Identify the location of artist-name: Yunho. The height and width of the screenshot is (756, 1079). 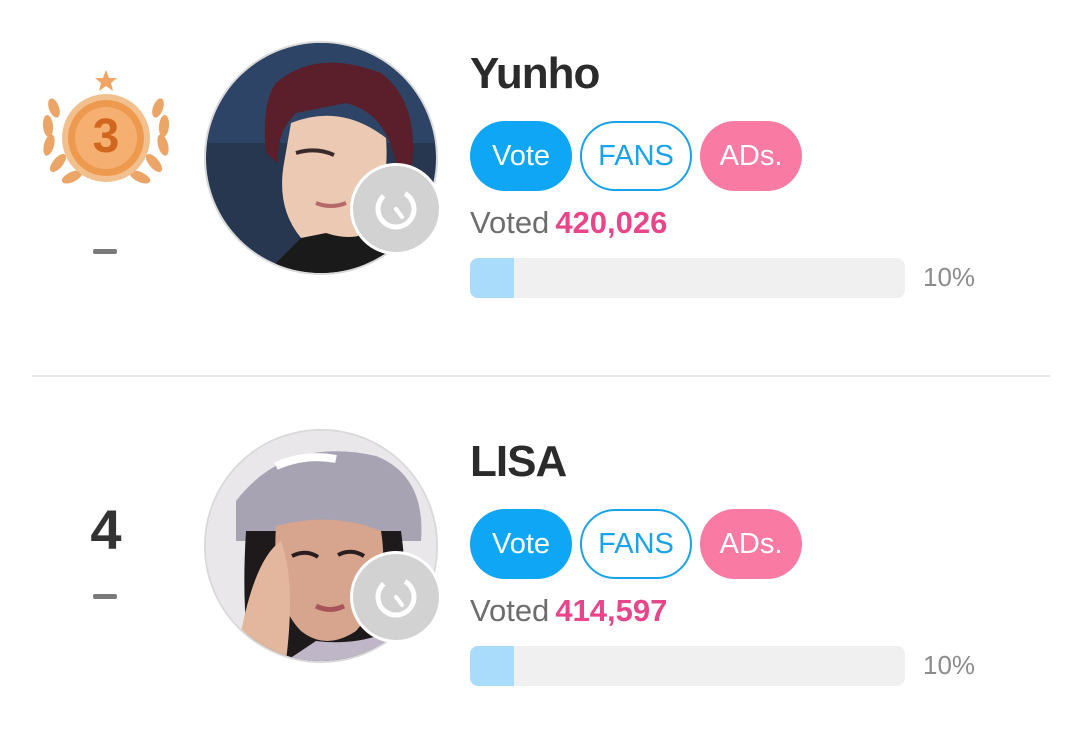
(535, 73).